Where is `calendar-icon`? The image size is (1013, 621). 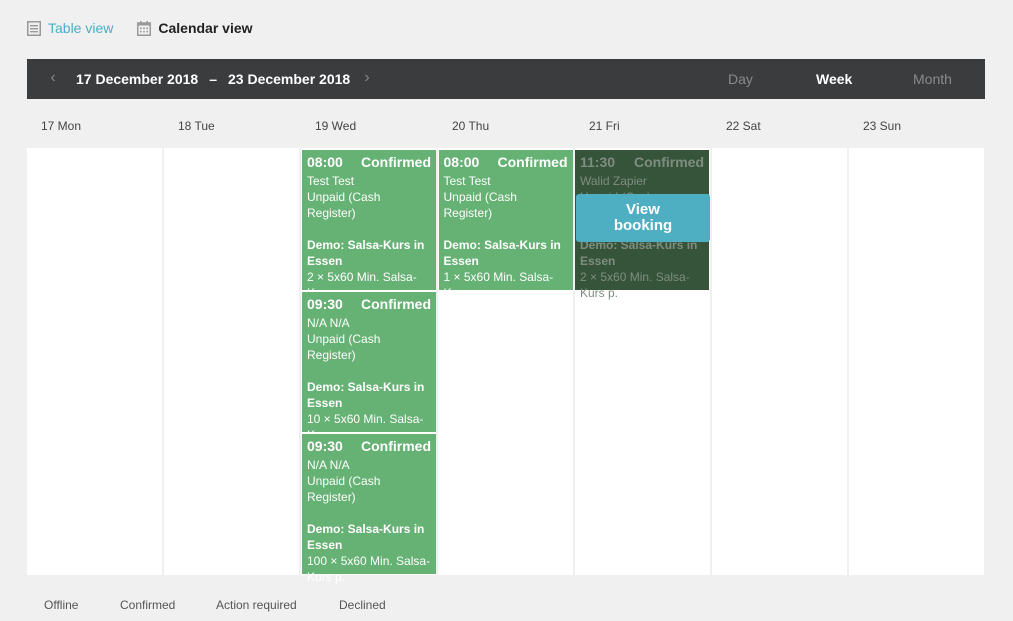
calendar-icon is located at coordinates (144, 28).